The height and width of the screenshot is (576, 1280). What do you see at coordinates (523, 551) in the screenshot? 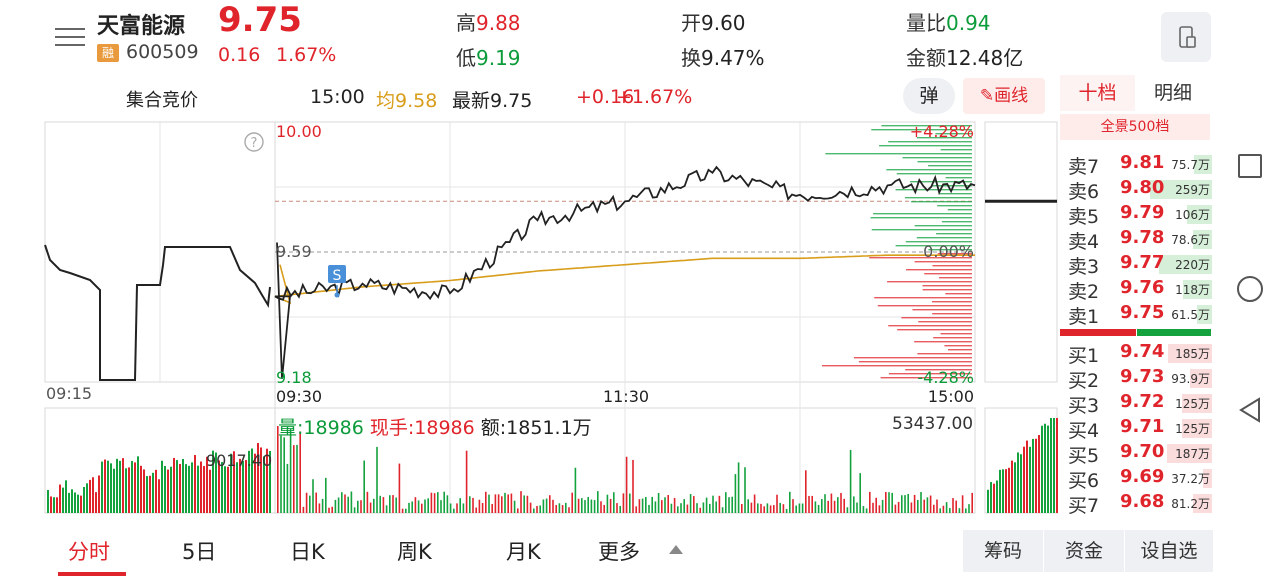
I see `tab-monthly-k: 月K` at bounding box center [523, 551].